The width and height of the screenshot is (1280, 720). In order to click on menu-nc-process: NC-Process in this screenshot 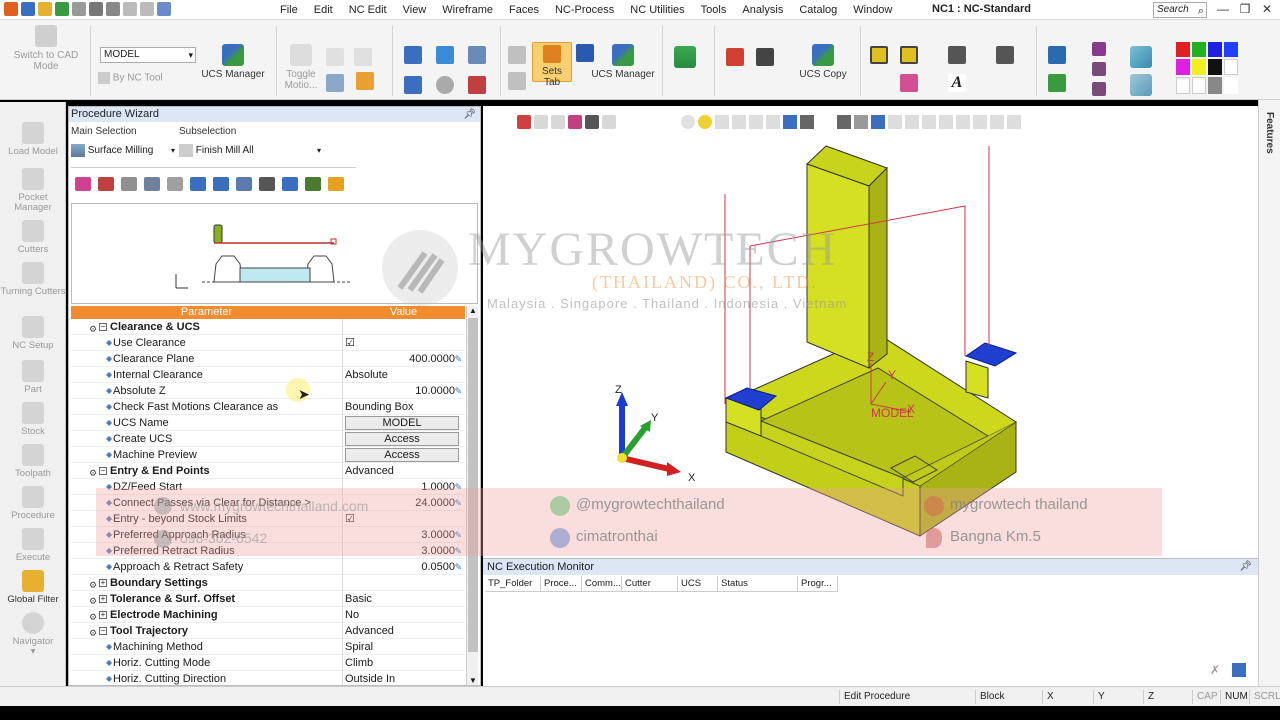, I will do `click(584, 10)`.